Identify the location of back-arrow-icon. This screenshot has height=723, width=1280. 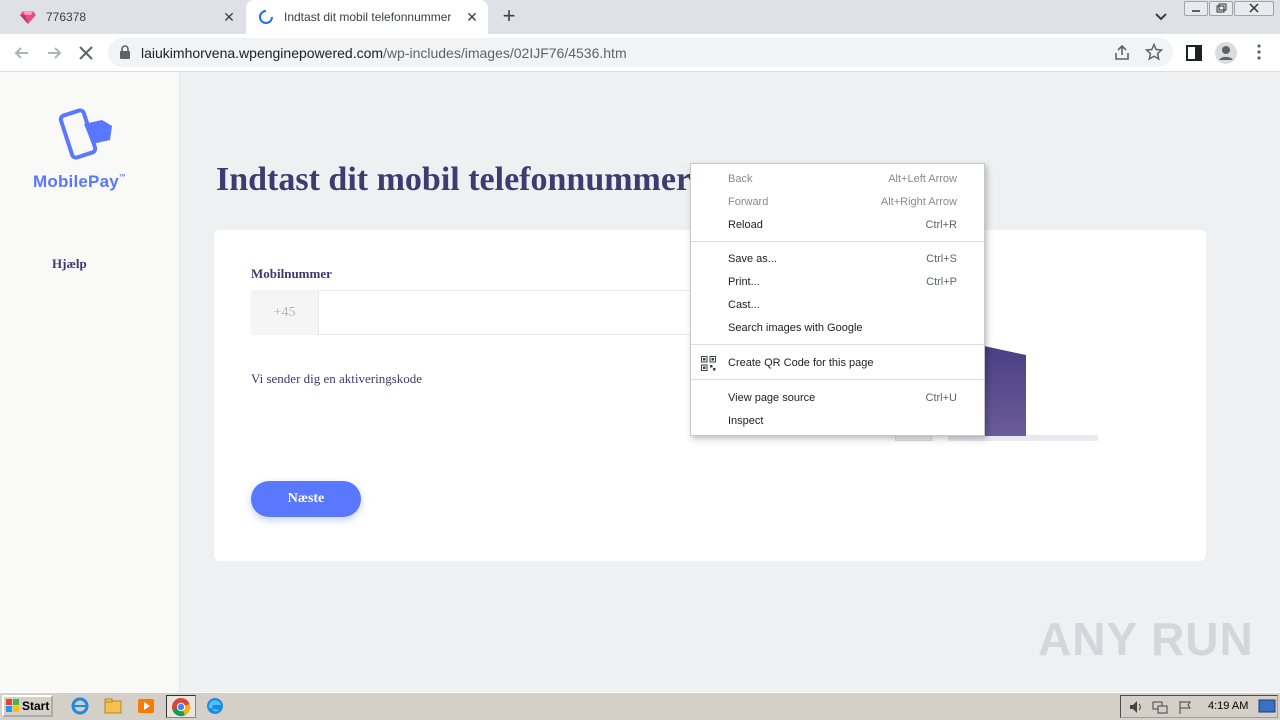
(22, 53).